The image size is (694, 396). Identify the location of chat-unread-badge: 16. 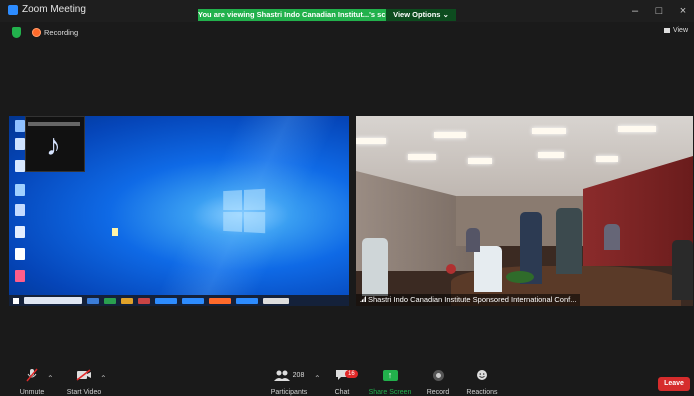
(351, 374).